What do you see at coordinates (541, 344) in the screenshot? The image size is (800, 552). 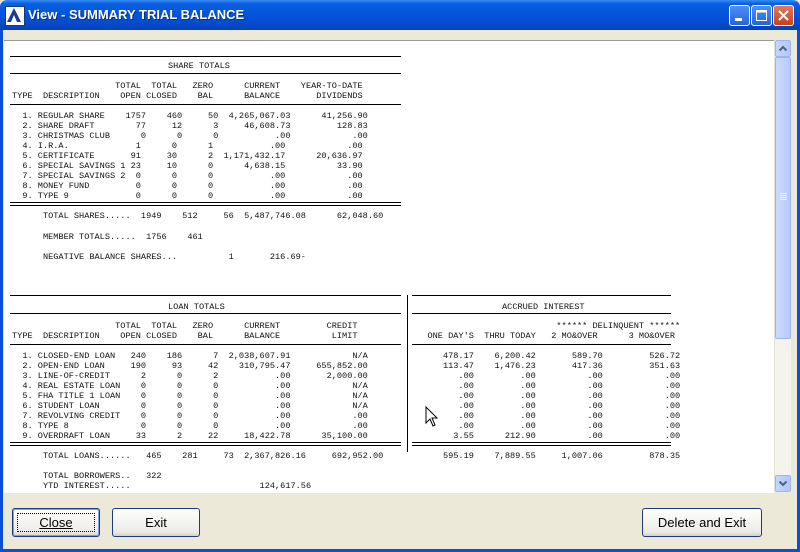 I see `accrued-header-rule` at bounding box center [541, 344].